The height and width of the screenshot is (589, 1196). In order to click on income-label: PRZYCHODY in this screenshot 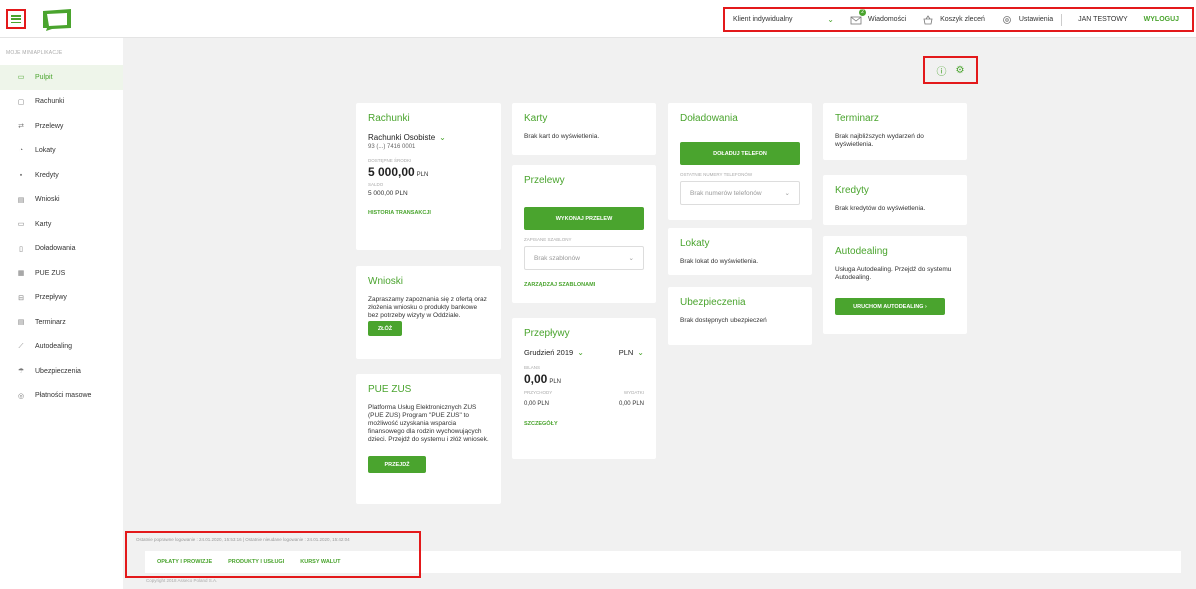, I will do `click(538, 392)`.